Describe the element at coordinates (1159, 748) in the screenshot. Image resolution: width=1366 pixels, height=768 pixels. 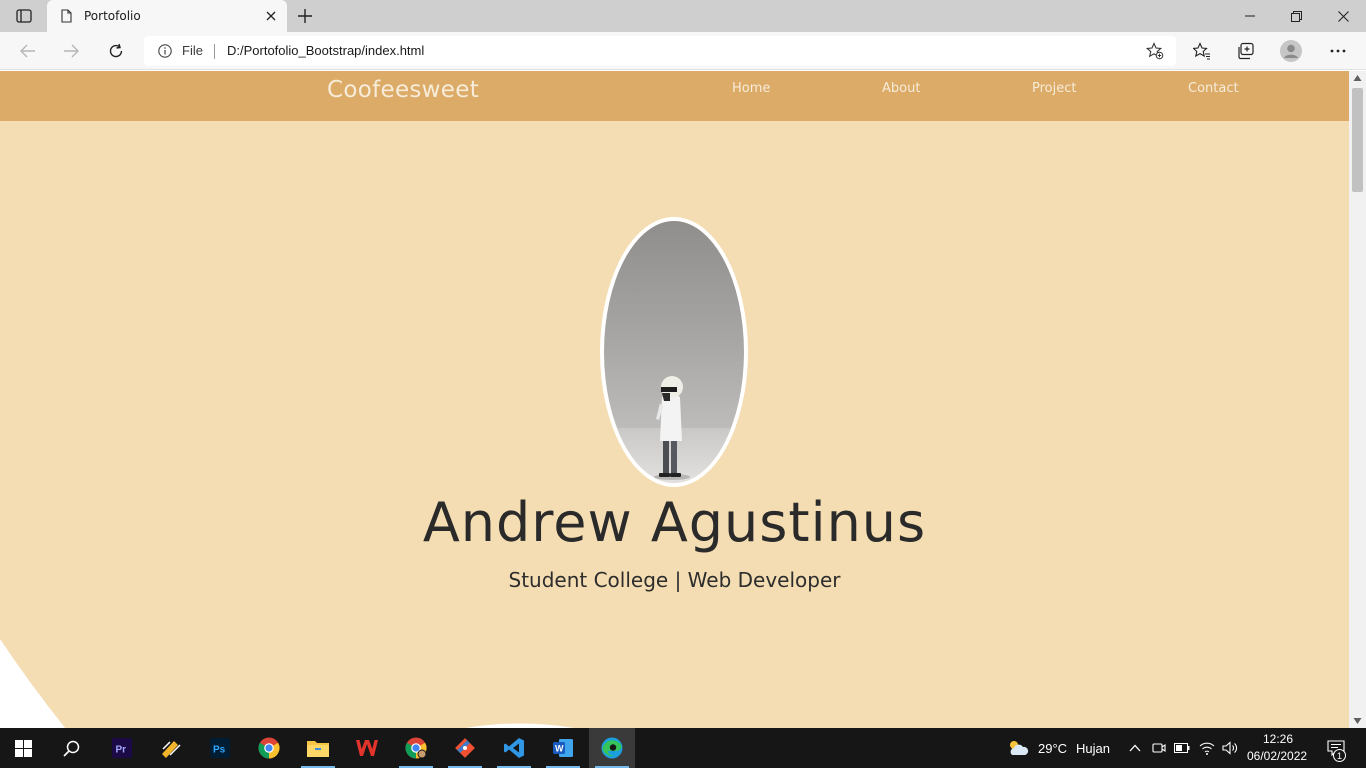
I see `meet-now-icon` at that location.